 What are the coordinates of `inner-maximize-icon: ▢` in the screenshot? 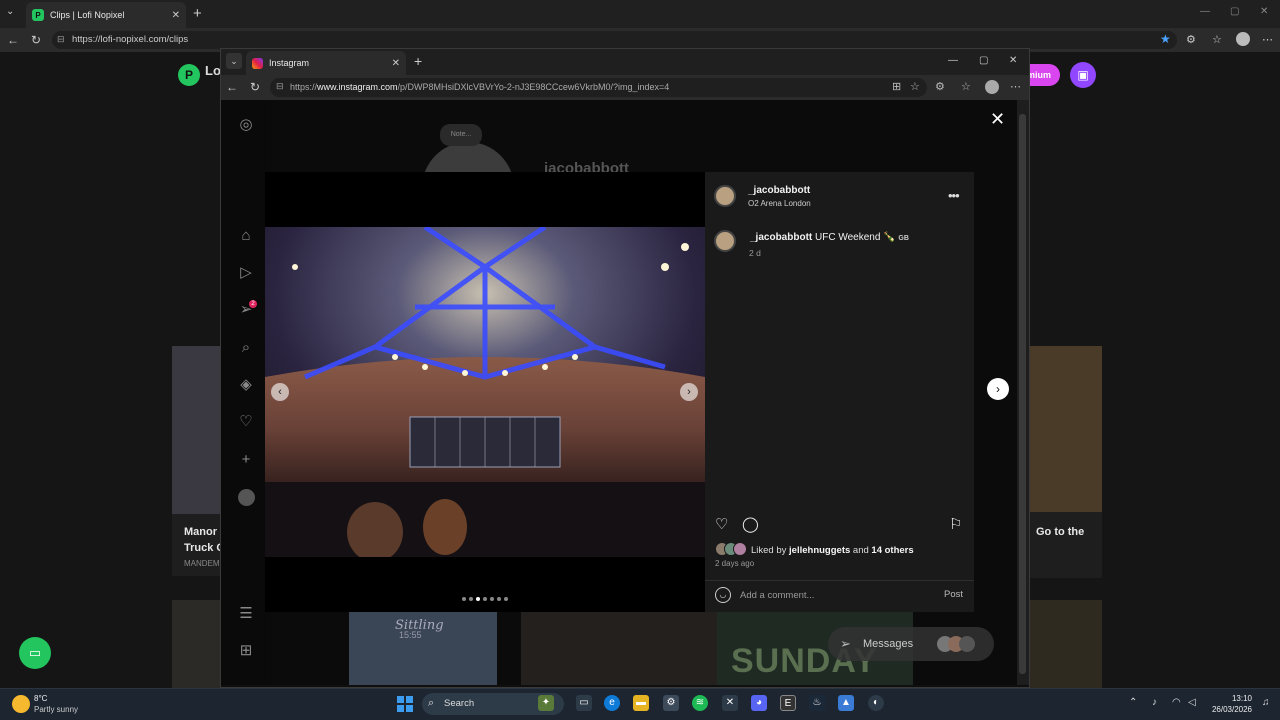 It's located at (983, 60).